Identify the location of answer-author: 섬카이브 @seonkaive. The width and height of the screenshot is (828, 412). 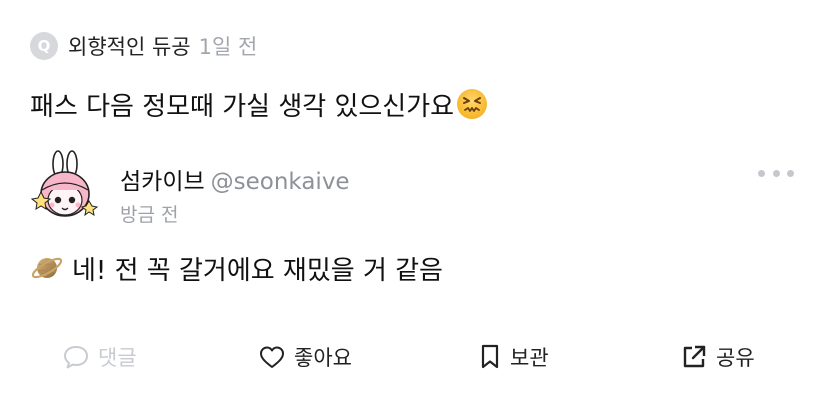
(235, 179).